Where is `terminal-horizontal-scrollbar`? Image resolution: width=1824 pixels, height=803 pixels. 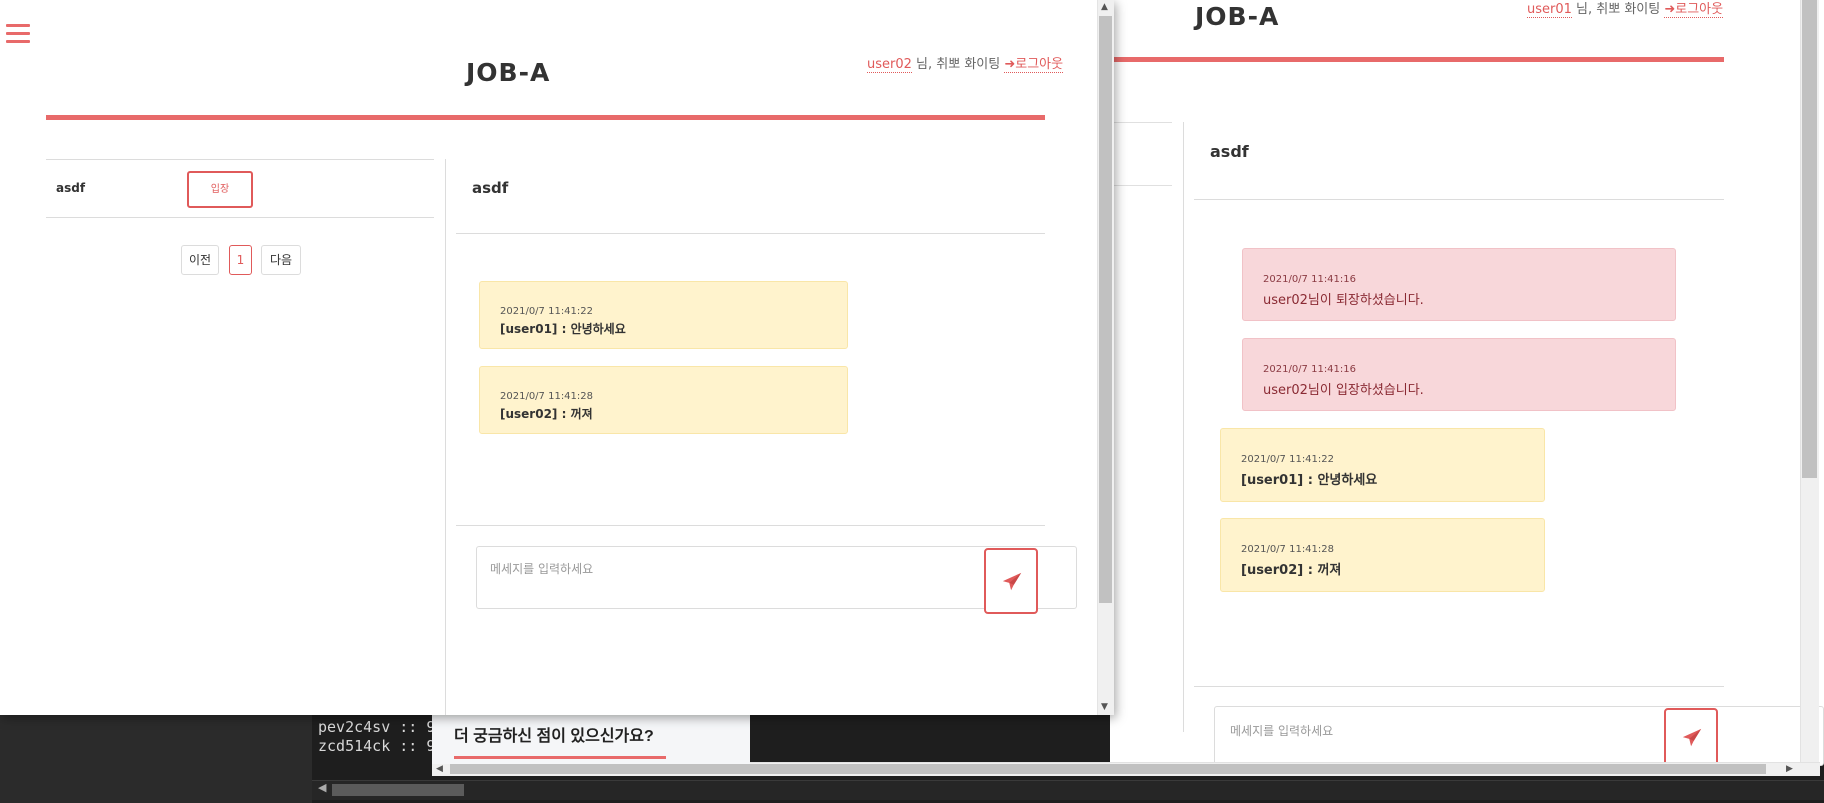 terminal-horizontal-scrollbar is located at coordinates (1068, 790).